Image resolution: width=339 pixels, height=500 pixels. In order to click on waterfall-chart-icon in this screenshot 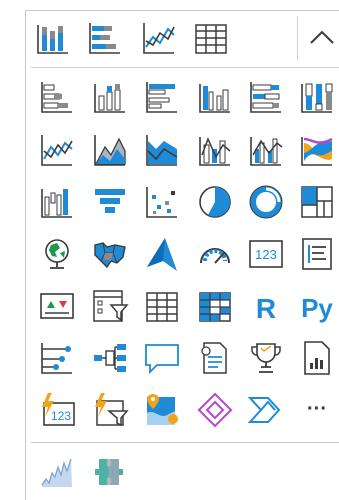, I will do `click(57, 202)`.